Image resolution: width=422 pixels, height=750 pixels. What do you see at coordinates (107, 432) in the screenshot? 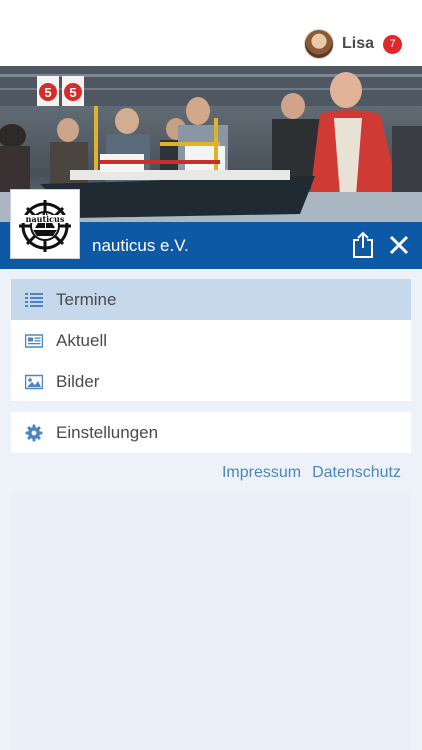
I see `menu-item-label: Einstellungen` at bounding box center [107, 432].